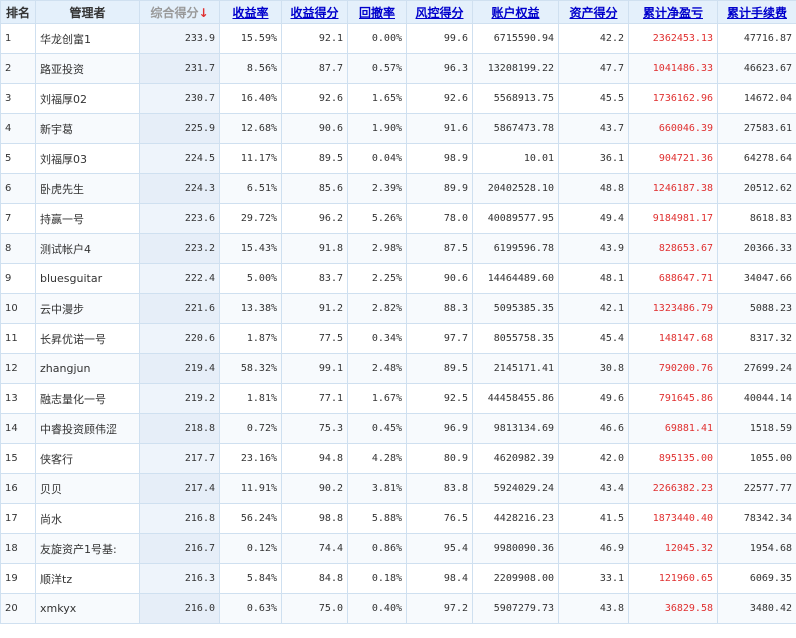 The height and width of the screenshot is (638, 796). I want to click on cell-asset-score: 48.1, so click(593, 278).